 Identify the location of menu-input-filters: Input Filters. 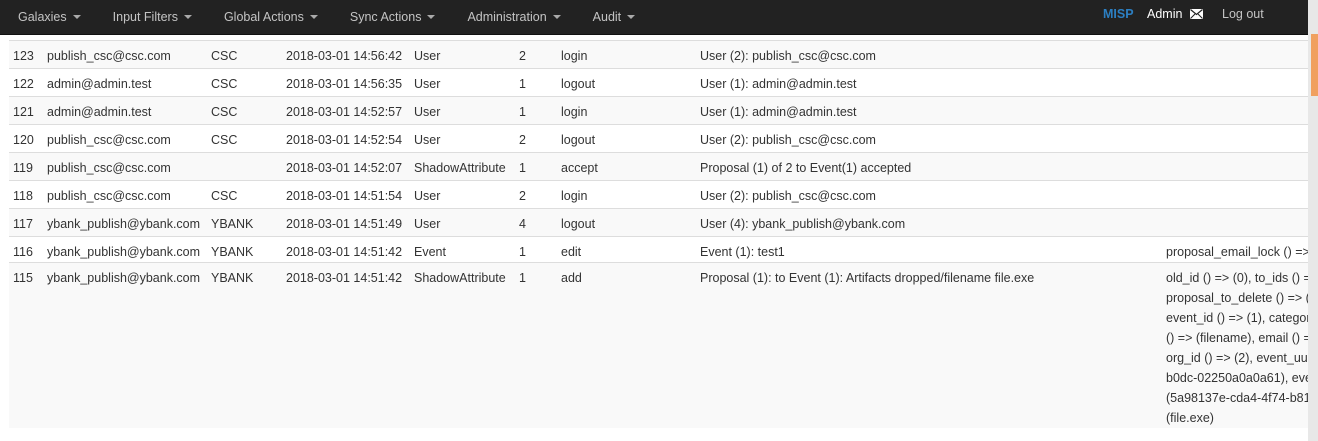
(150, 17).